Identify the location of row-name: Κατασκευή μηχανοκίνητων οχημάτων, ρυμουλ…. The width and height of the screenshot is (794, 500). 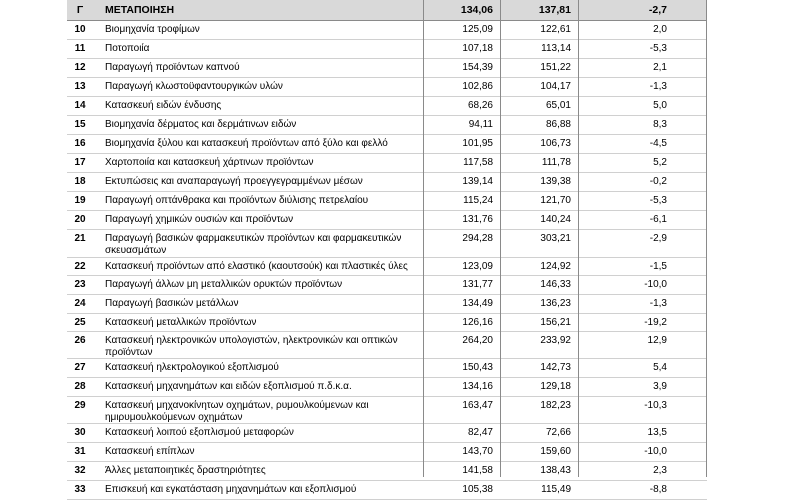
(237, 411).